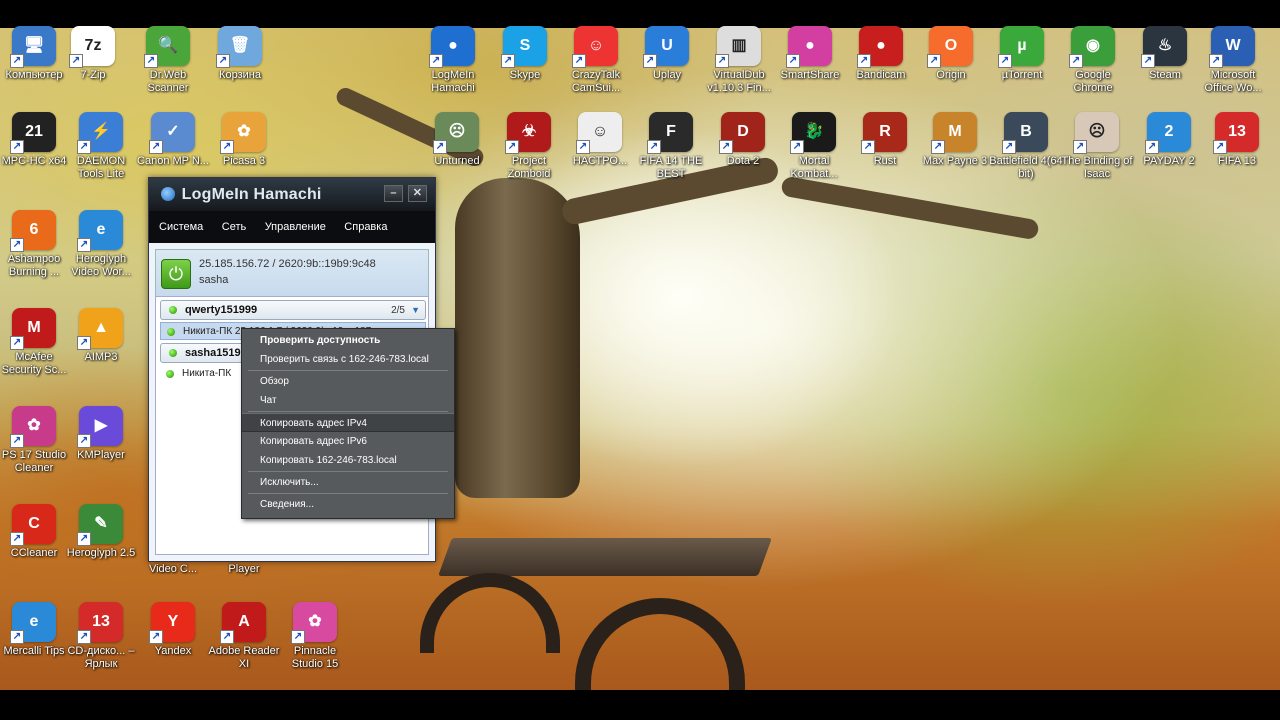  I want to click on context-menu-item: Обзор, so click(348, 381).